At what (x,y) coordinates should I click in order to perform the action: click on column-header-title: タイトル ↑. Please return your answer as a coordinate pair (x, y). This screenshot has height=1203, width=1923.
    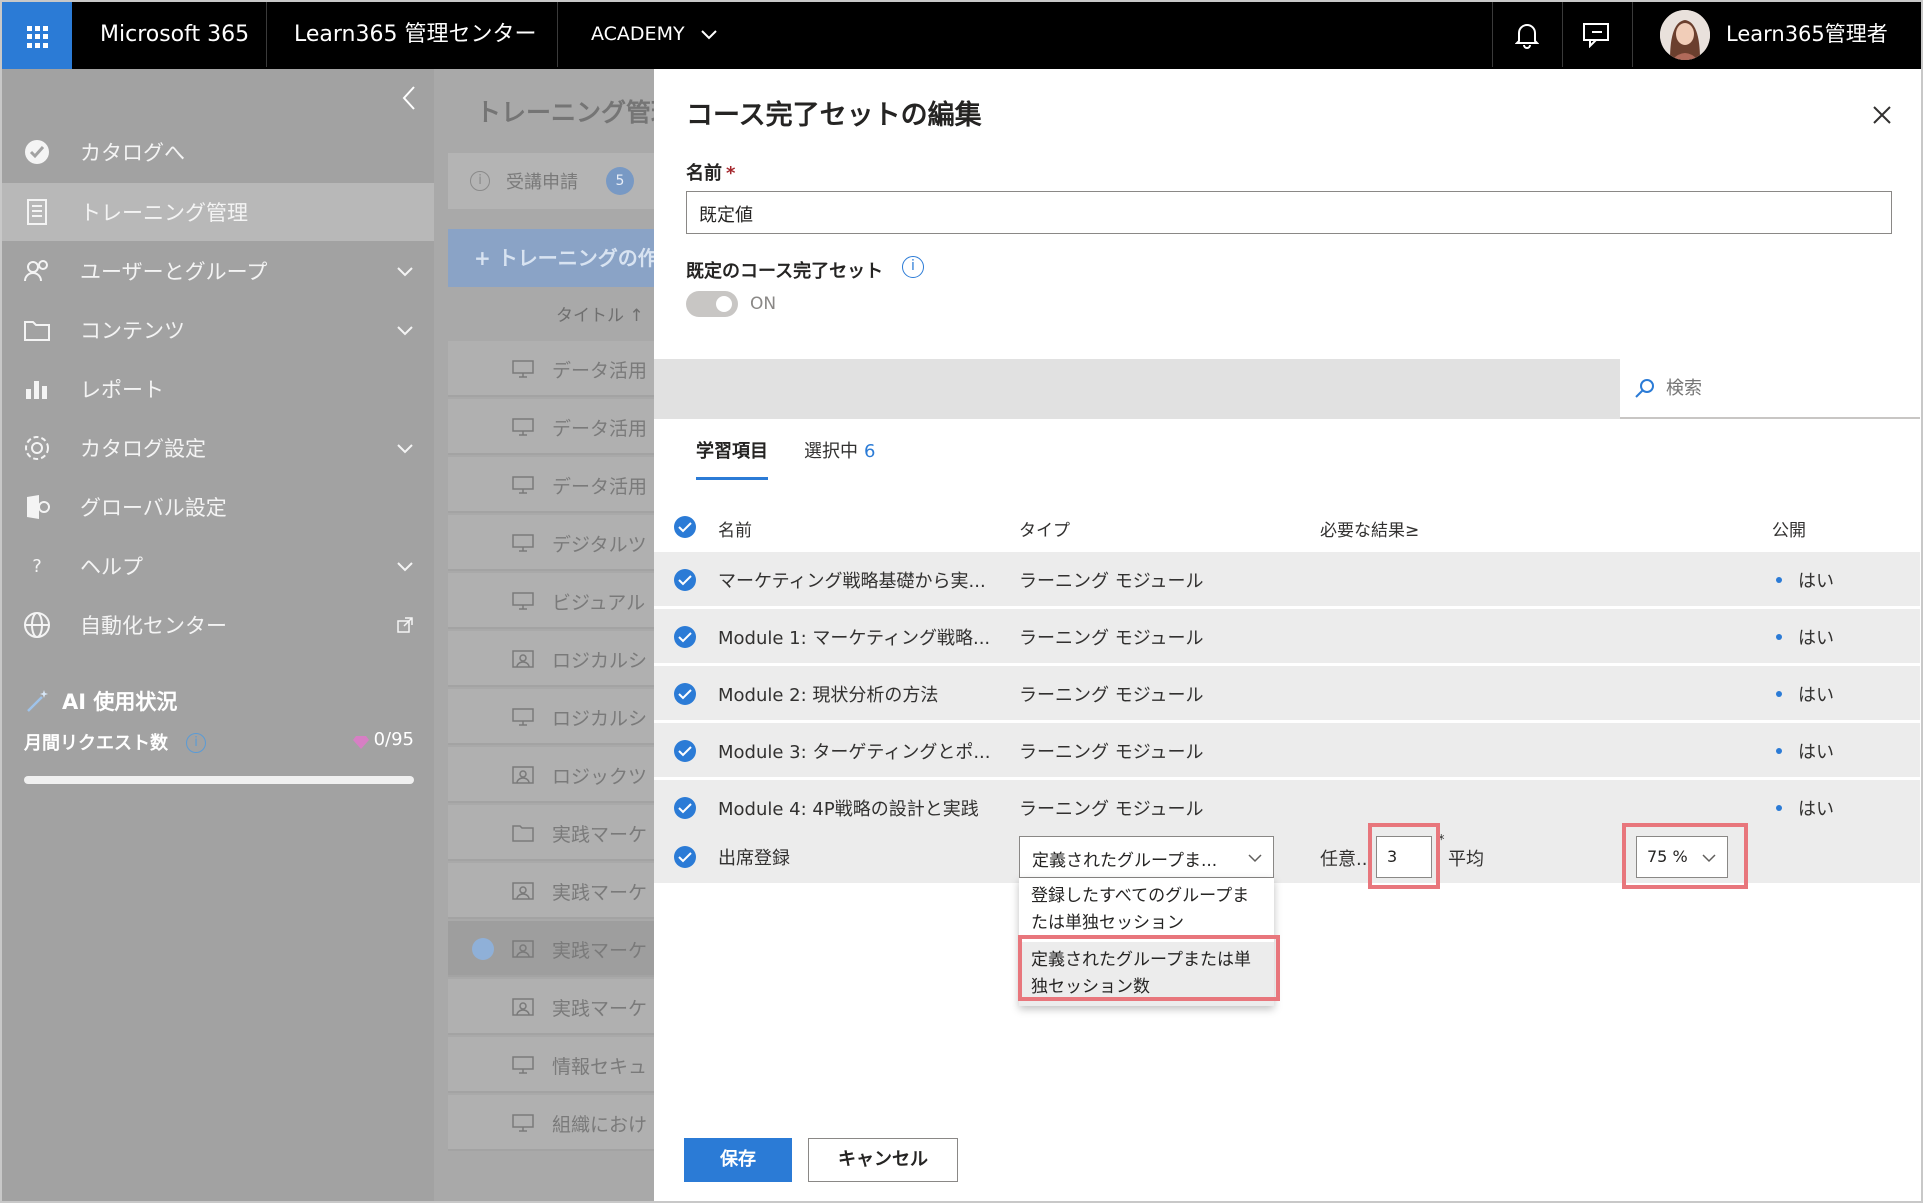
    Looking at the image, I should click on (600, 313).